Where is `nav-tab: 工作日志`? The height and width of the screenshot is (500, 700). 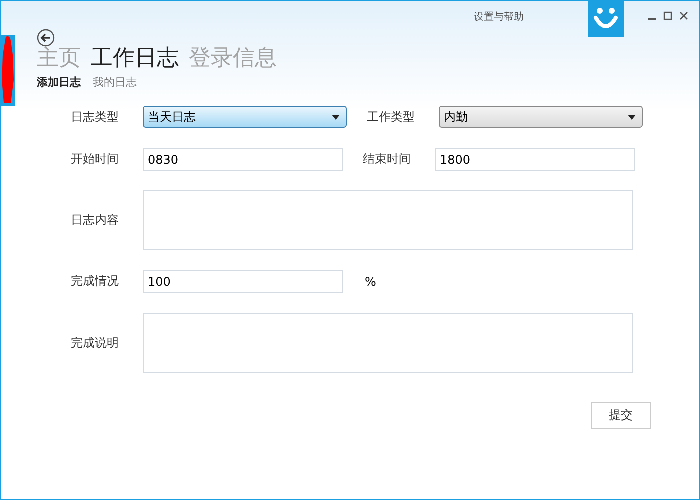 nav-tab: 工作日志 is located at coordinates (135, 59).